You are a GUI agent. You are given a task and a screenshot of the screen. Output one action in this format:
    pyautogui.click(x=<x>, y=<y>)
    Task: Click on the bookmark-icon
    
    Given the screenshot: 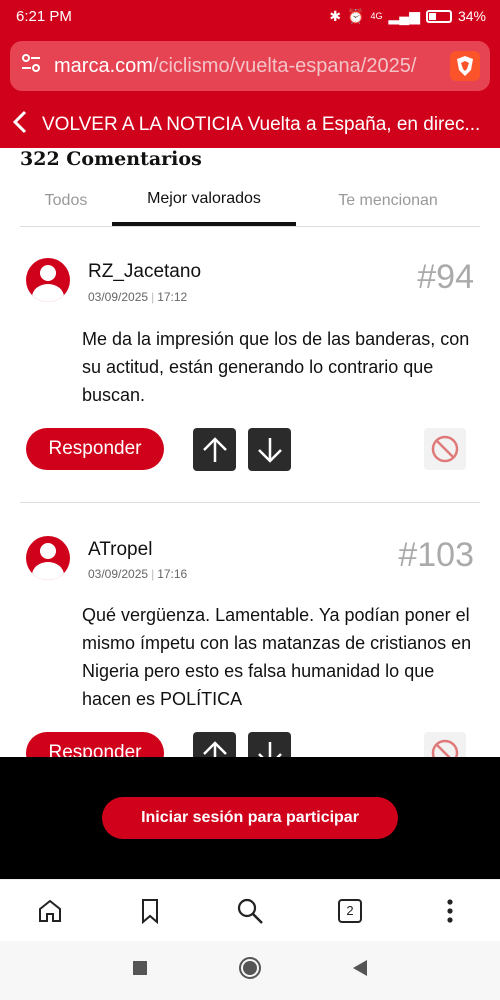 What is the action you would take?
    pyautogui.click(x=150, y=911)
    